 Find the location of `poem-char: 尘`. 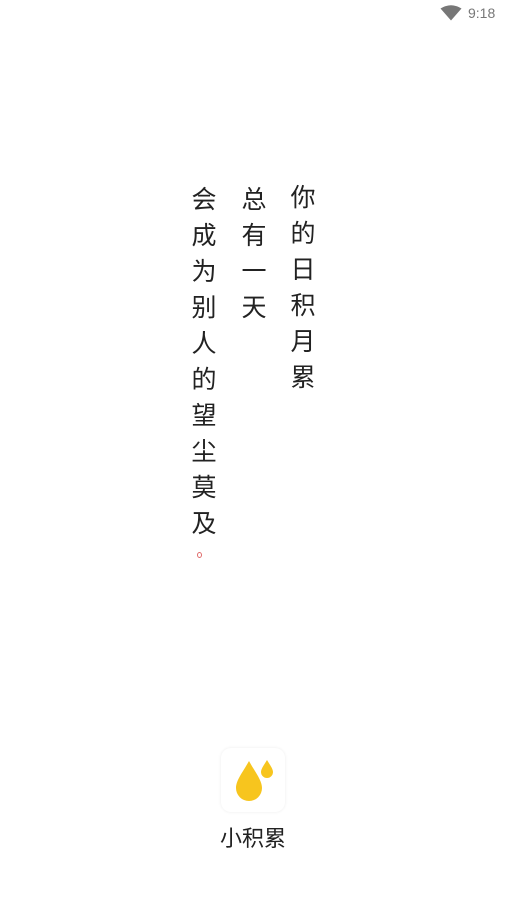

poem-char: 尘 is located at coordinates (204, 451).